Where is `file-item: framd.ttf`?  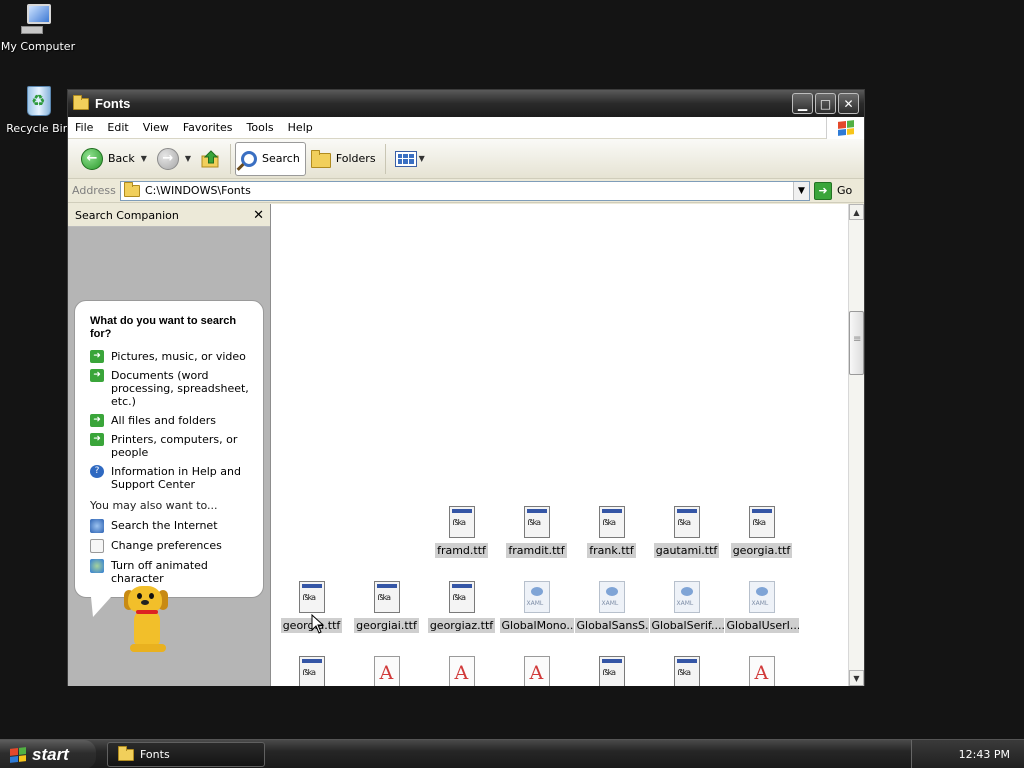
file-item: framd.ttf is located at coordinates (461, 533).